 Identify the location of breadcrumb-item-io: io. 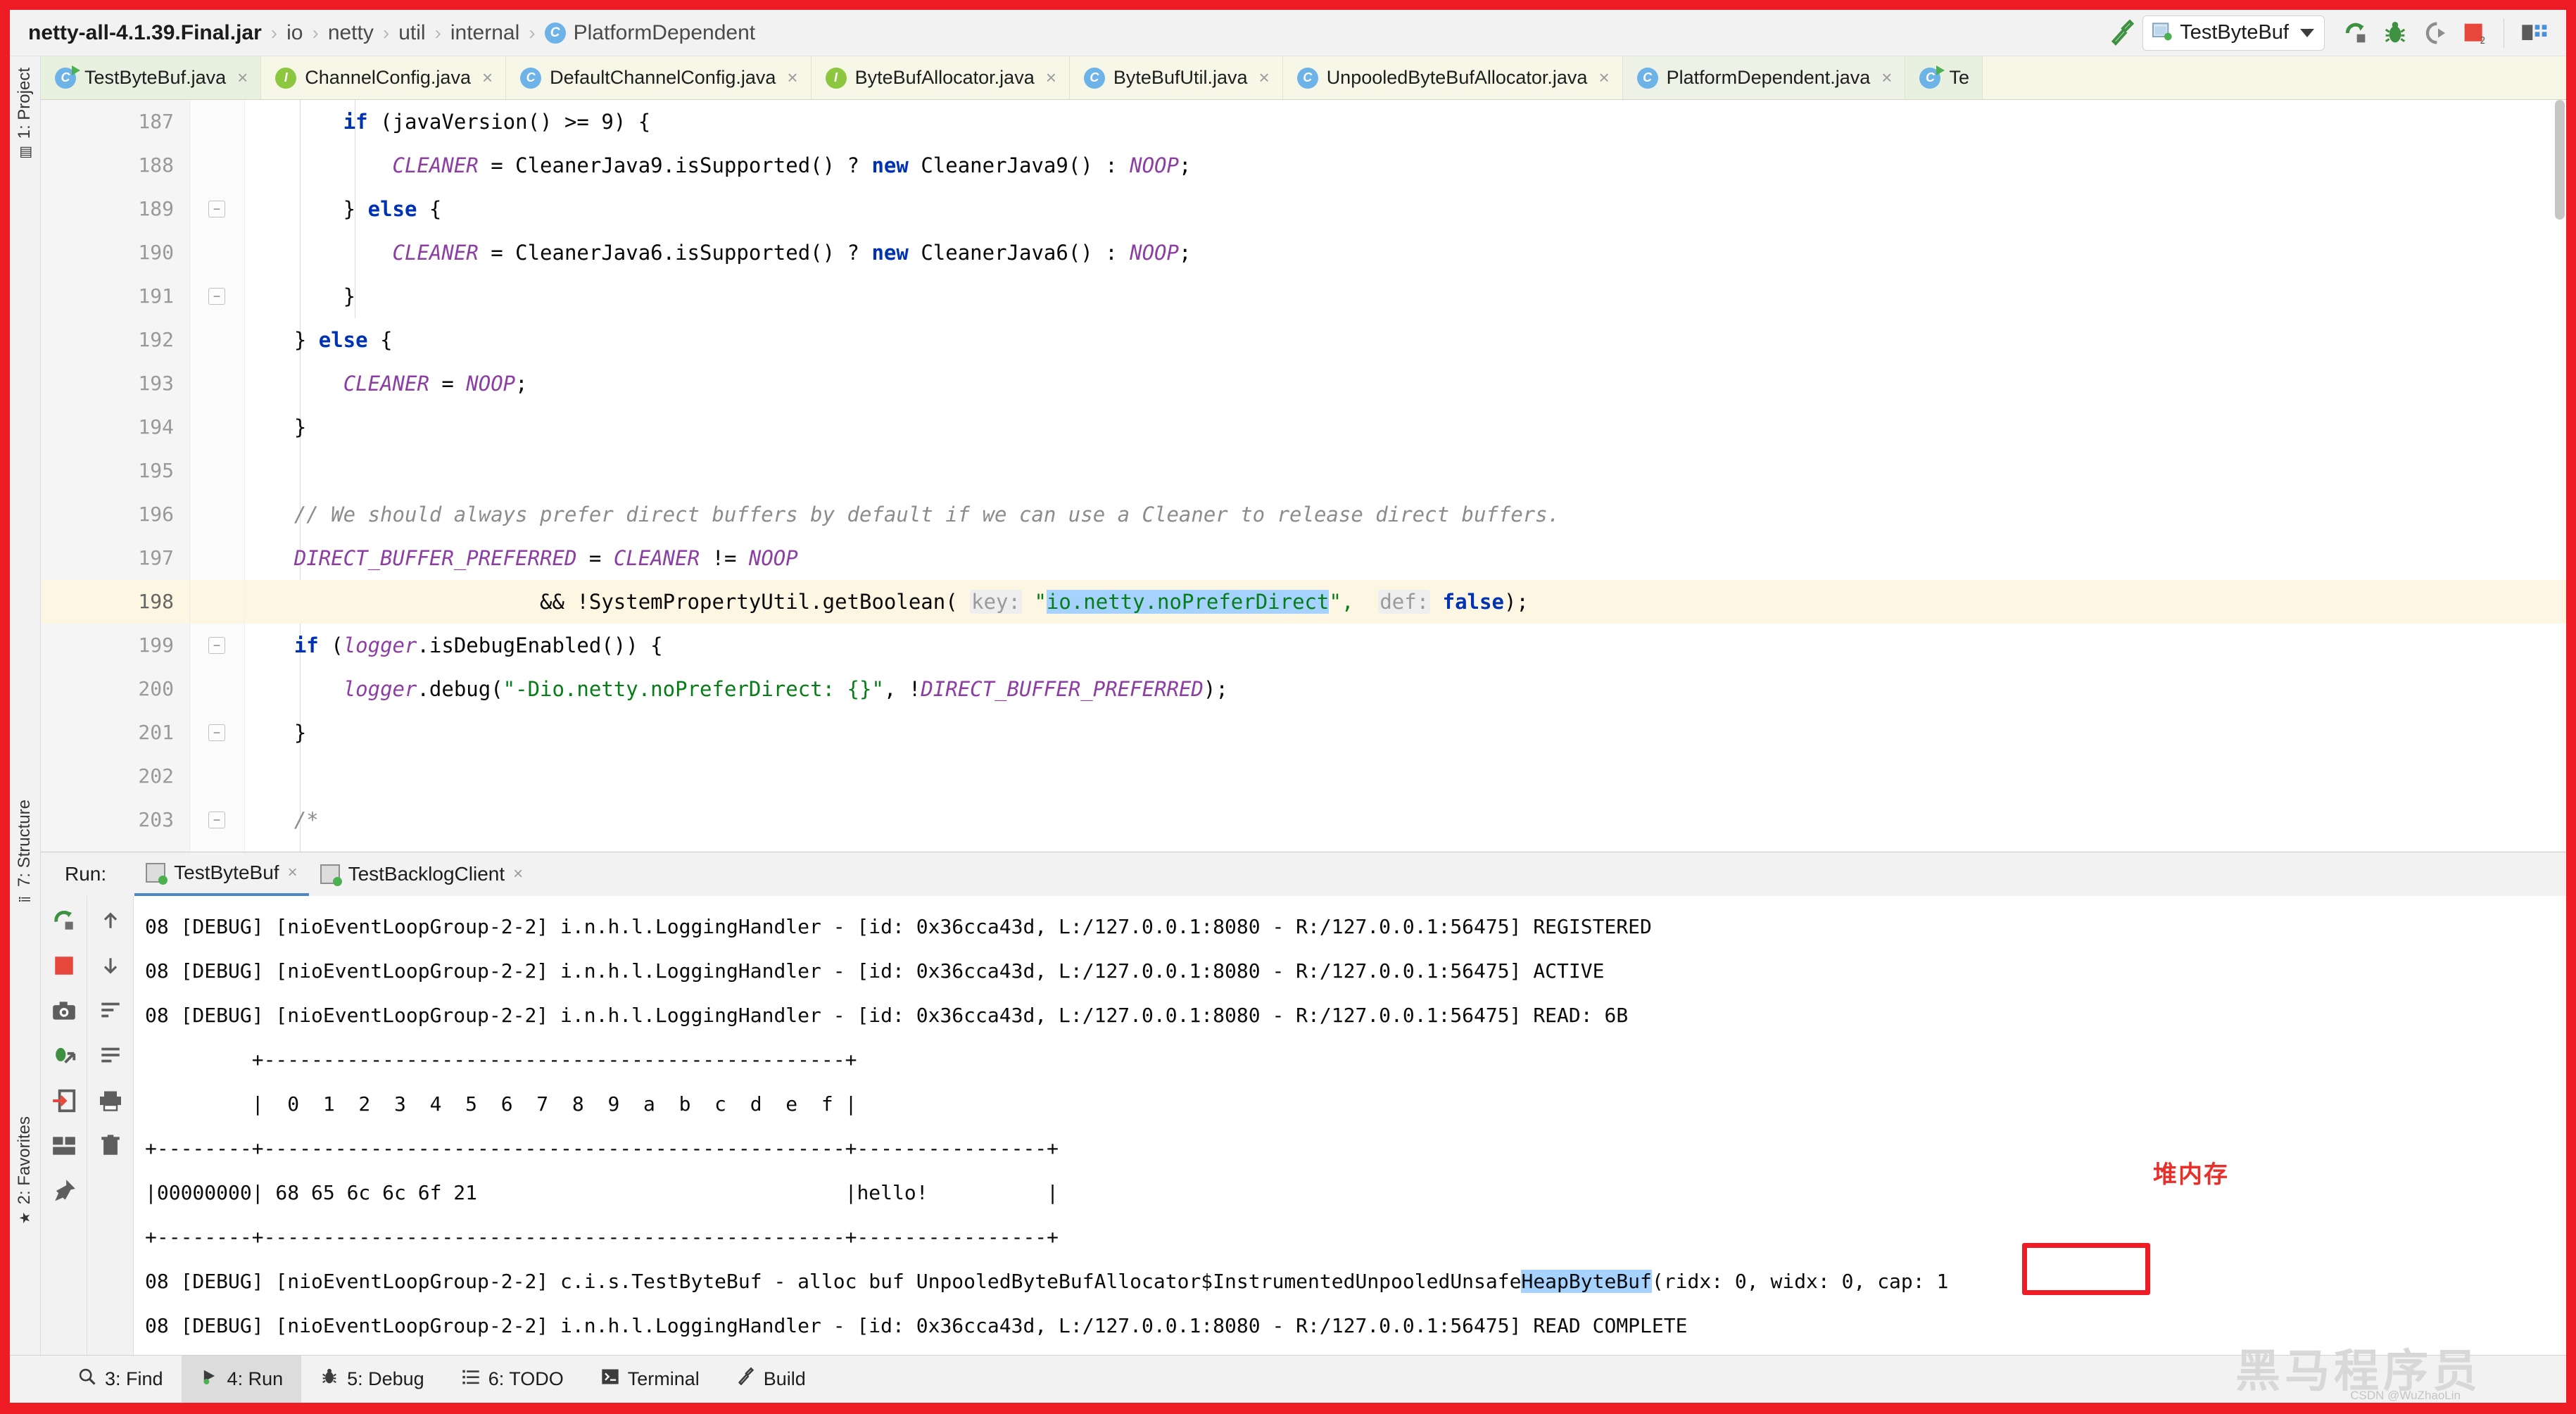
(294, 33).